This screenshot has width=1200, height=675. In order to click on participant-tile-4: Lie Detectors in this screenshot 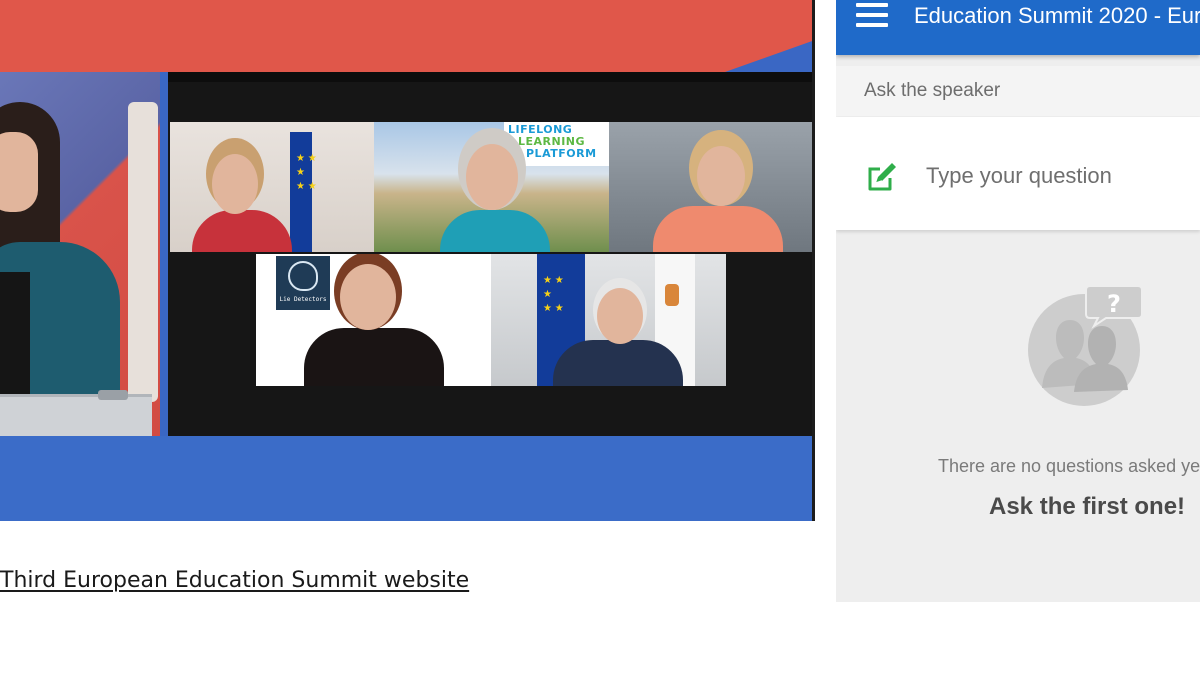, I will do `click(373, 320)`.